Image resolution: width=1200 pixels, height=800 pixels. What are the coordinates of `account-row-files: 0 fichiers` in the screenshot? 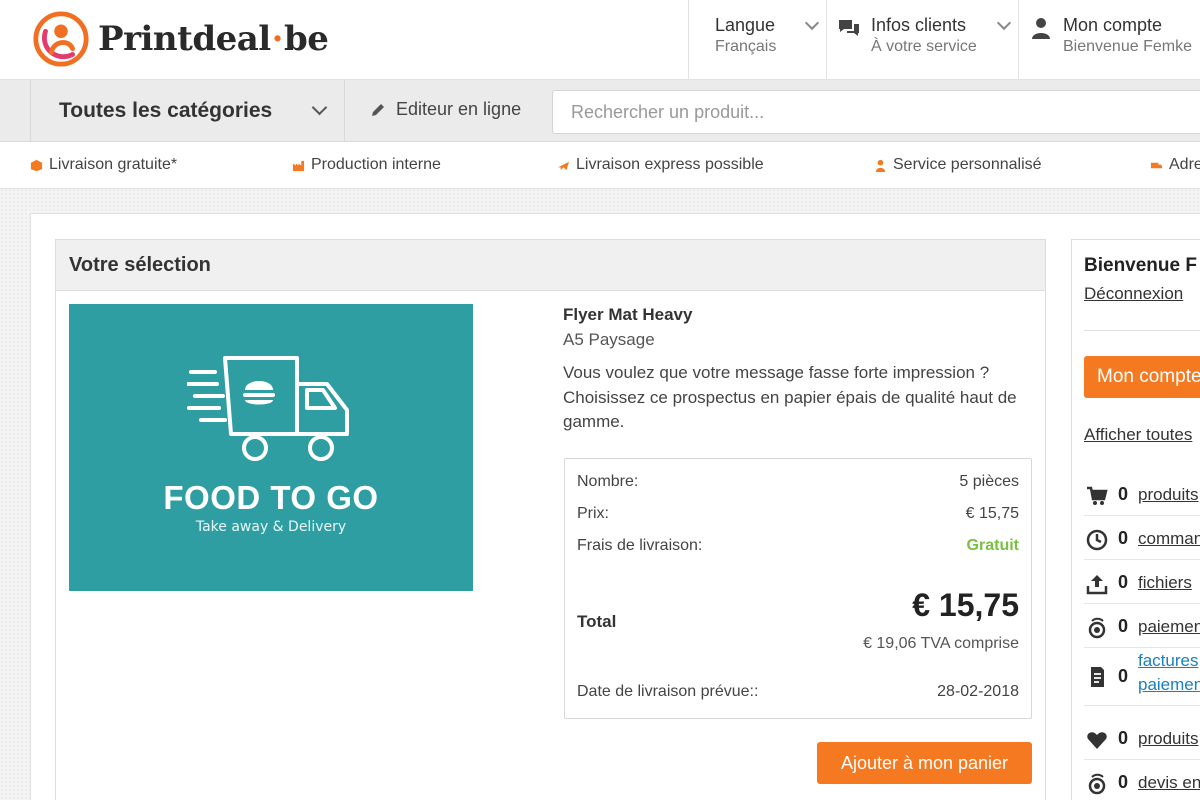 It's located at (1142, 582).